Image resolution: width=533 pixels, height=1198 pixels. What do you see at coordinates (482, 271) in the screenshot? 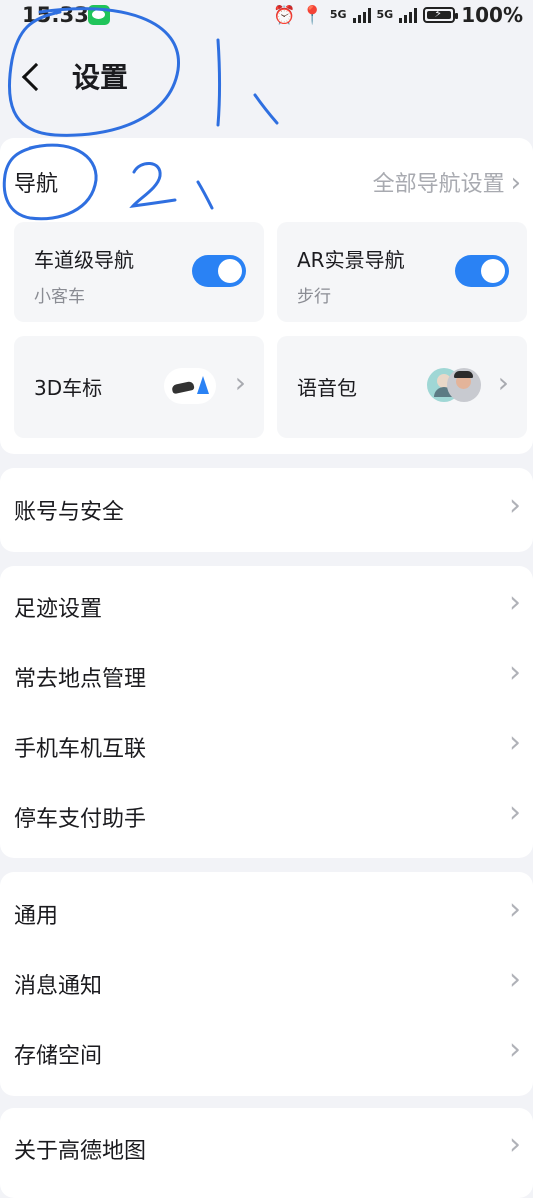
I see `ar-navigation-toggle` at bounding box center [482, 271].